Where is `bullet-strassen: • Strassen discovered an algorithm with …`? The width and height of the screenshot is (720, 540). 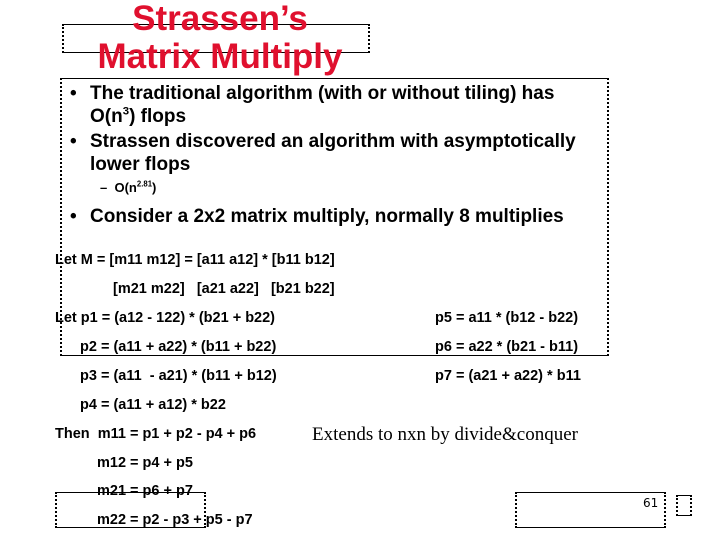
bullet-strassen: • Strassen discovered an algorithm with … is located at coordinates (323, 153).